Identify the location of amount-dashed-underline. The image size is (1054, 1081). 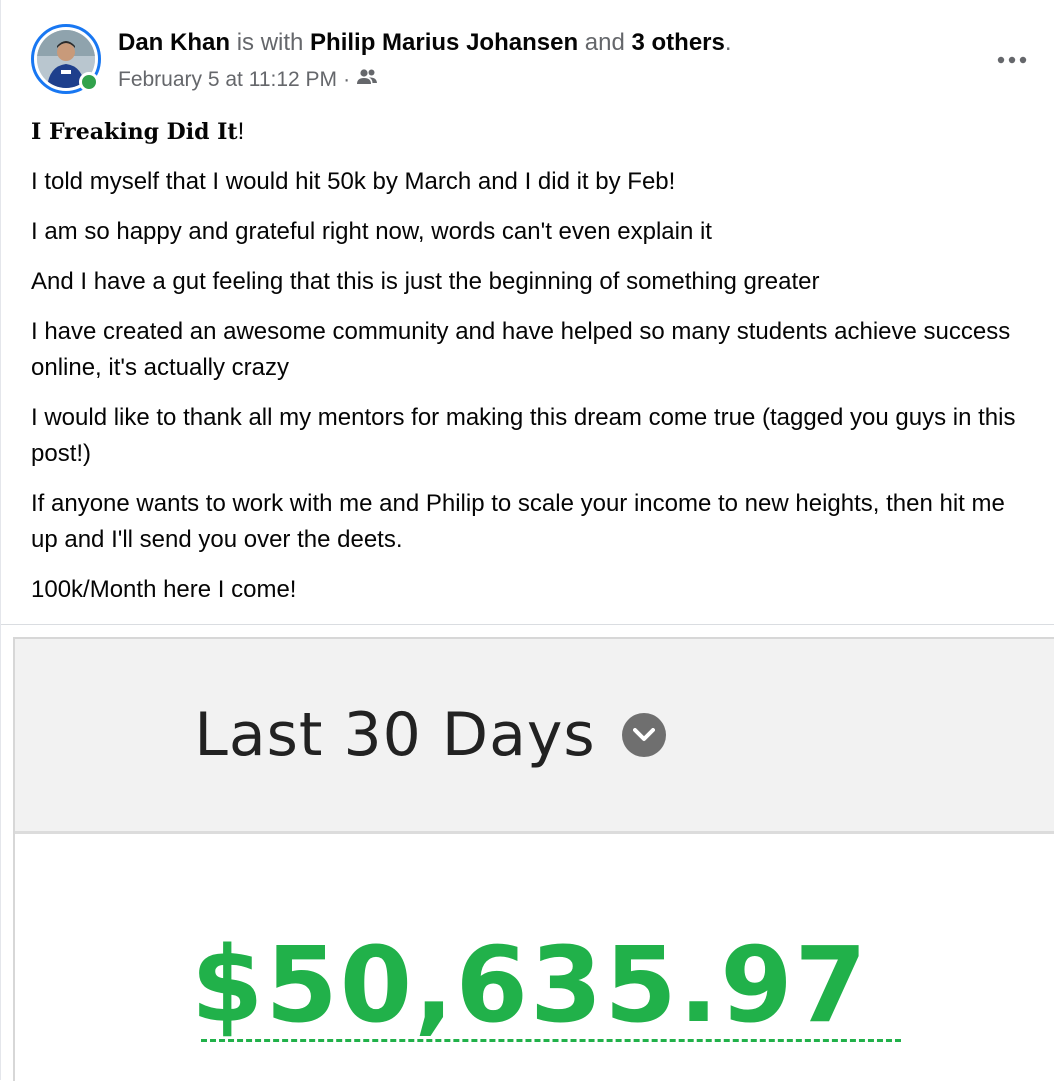
(551, 1040).